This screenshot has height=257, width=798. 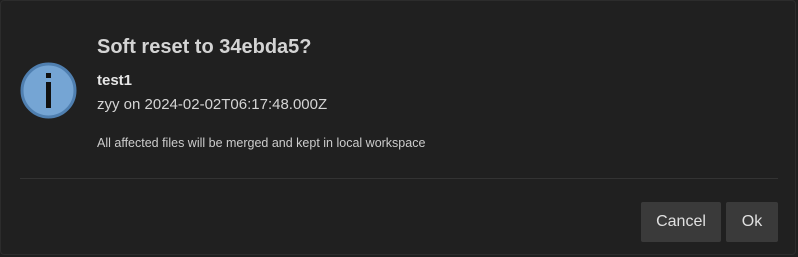 What do you see at coordinates (681, 222) in the screenshot?
I see `cancel-button: Cancel` at bounding box center [681, 222].